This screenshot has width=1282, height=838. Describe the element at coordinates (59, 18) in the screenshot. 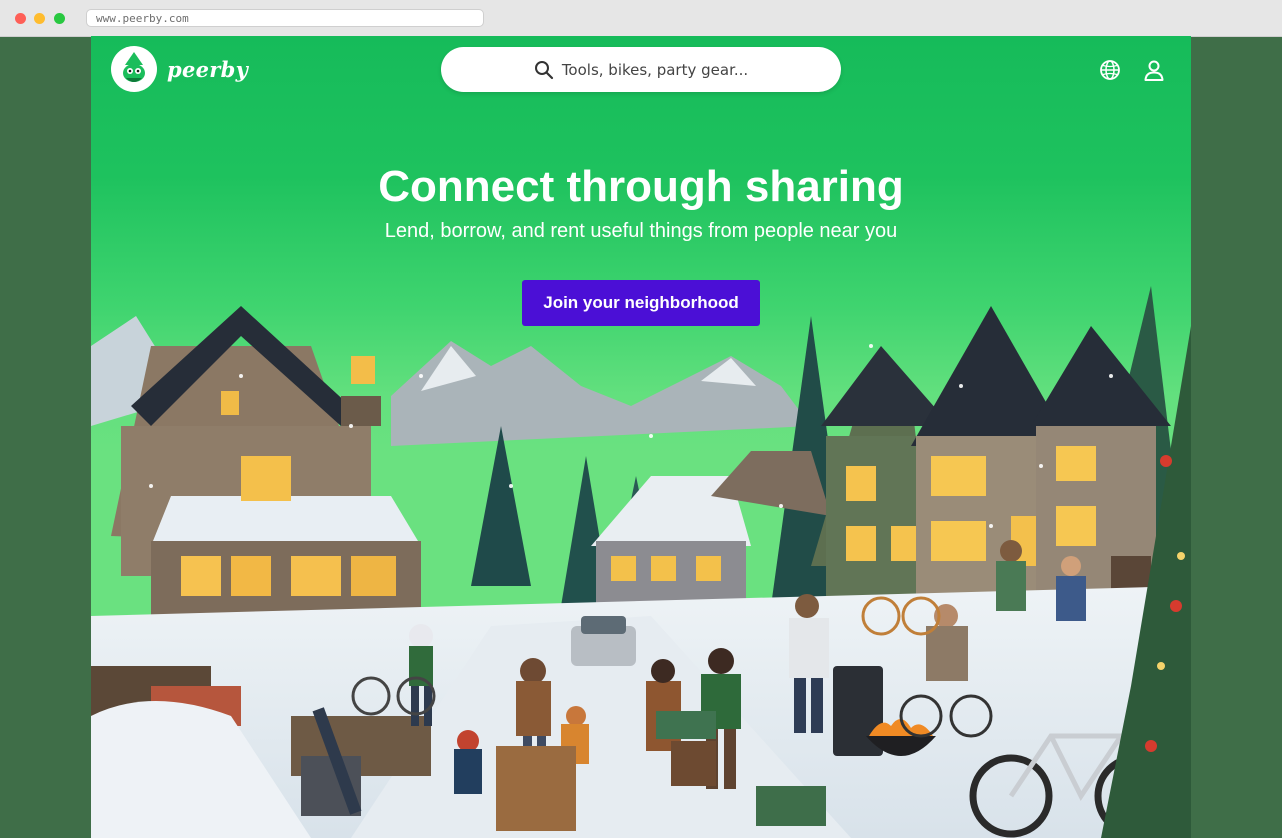

I see `zoom-window-button` at that location.